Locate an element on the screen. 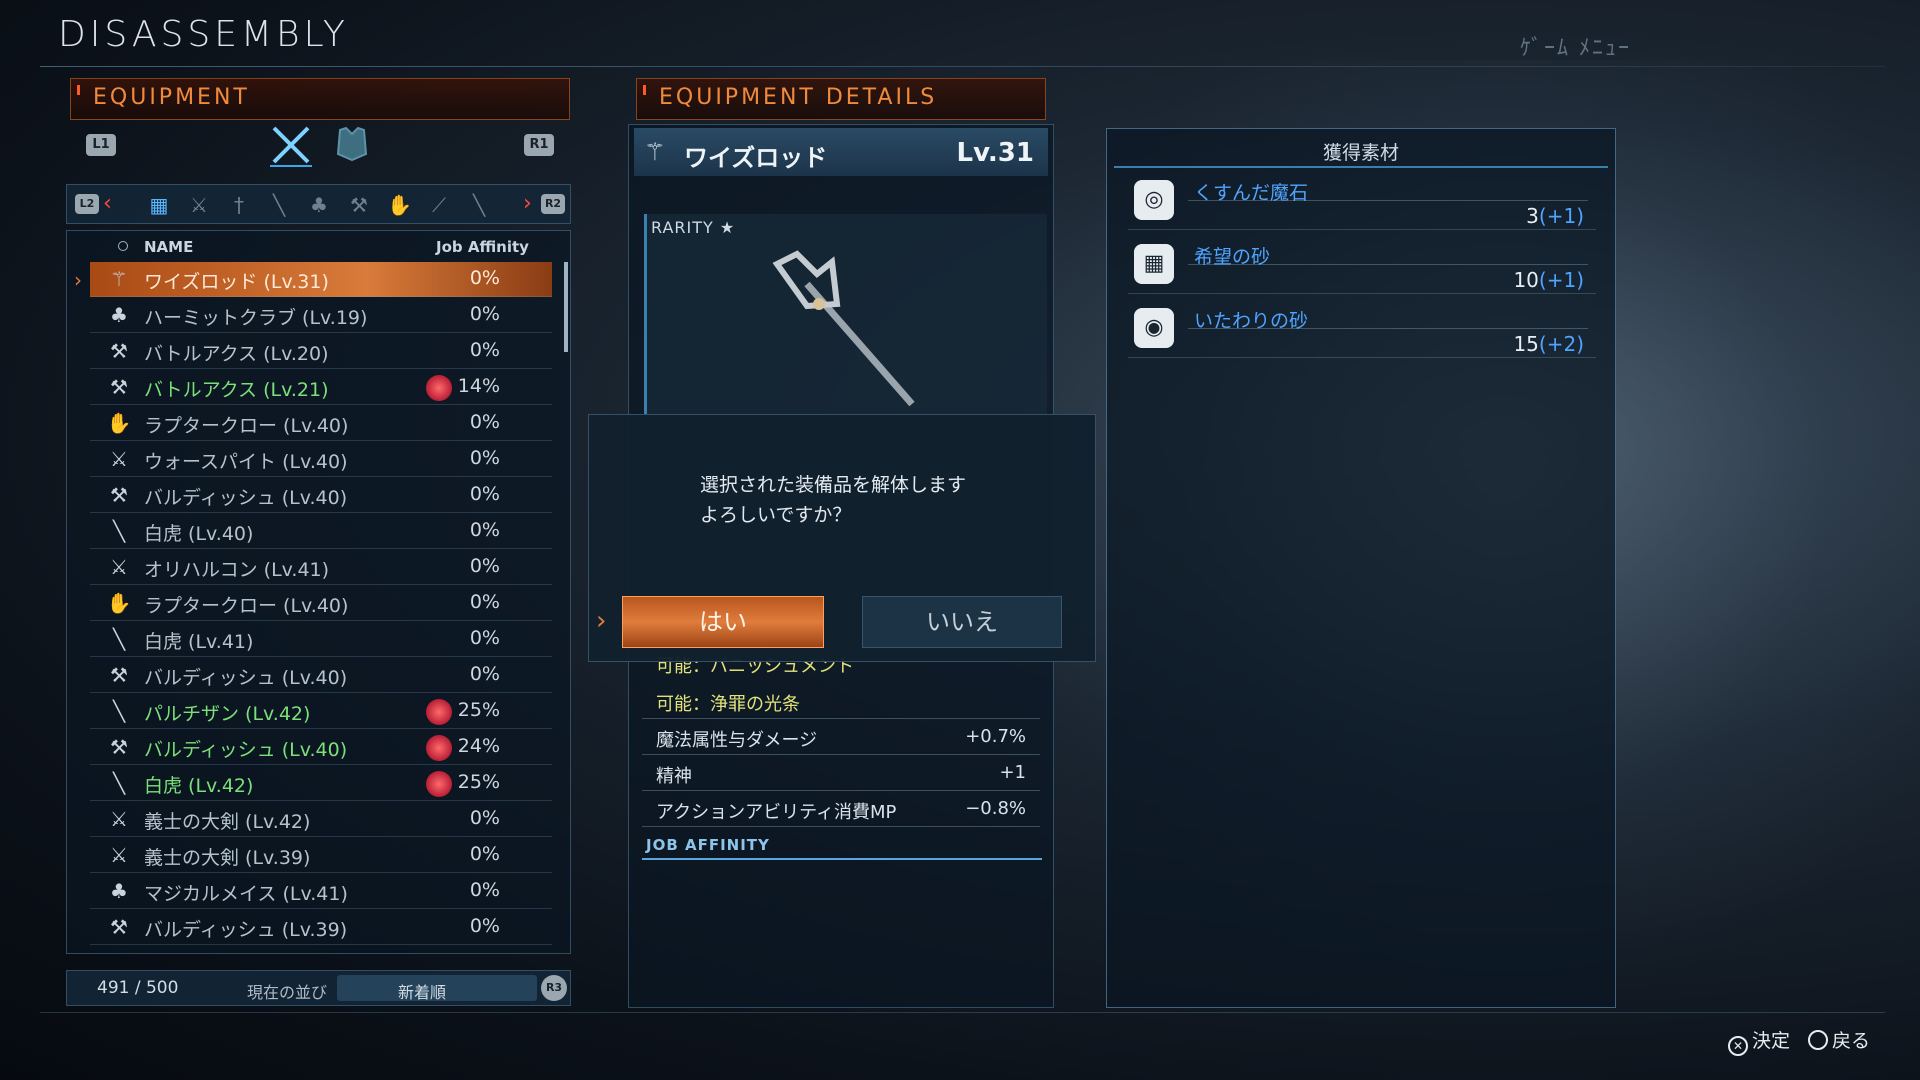  material-qty: 10(+1) is located at coordinates (1548, 280).